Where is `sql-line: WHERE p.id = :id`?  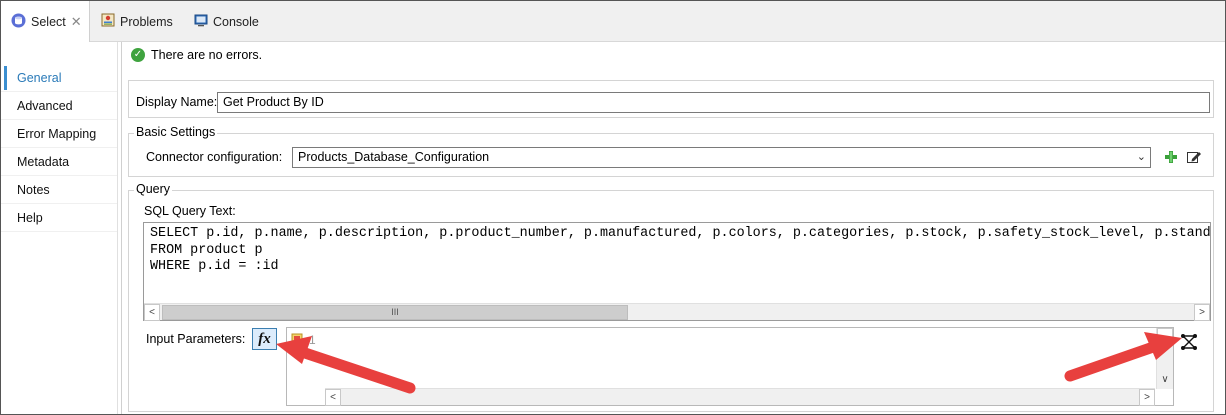 sql-line: WHERE p.id = :id is located at coordinates (214, 266).